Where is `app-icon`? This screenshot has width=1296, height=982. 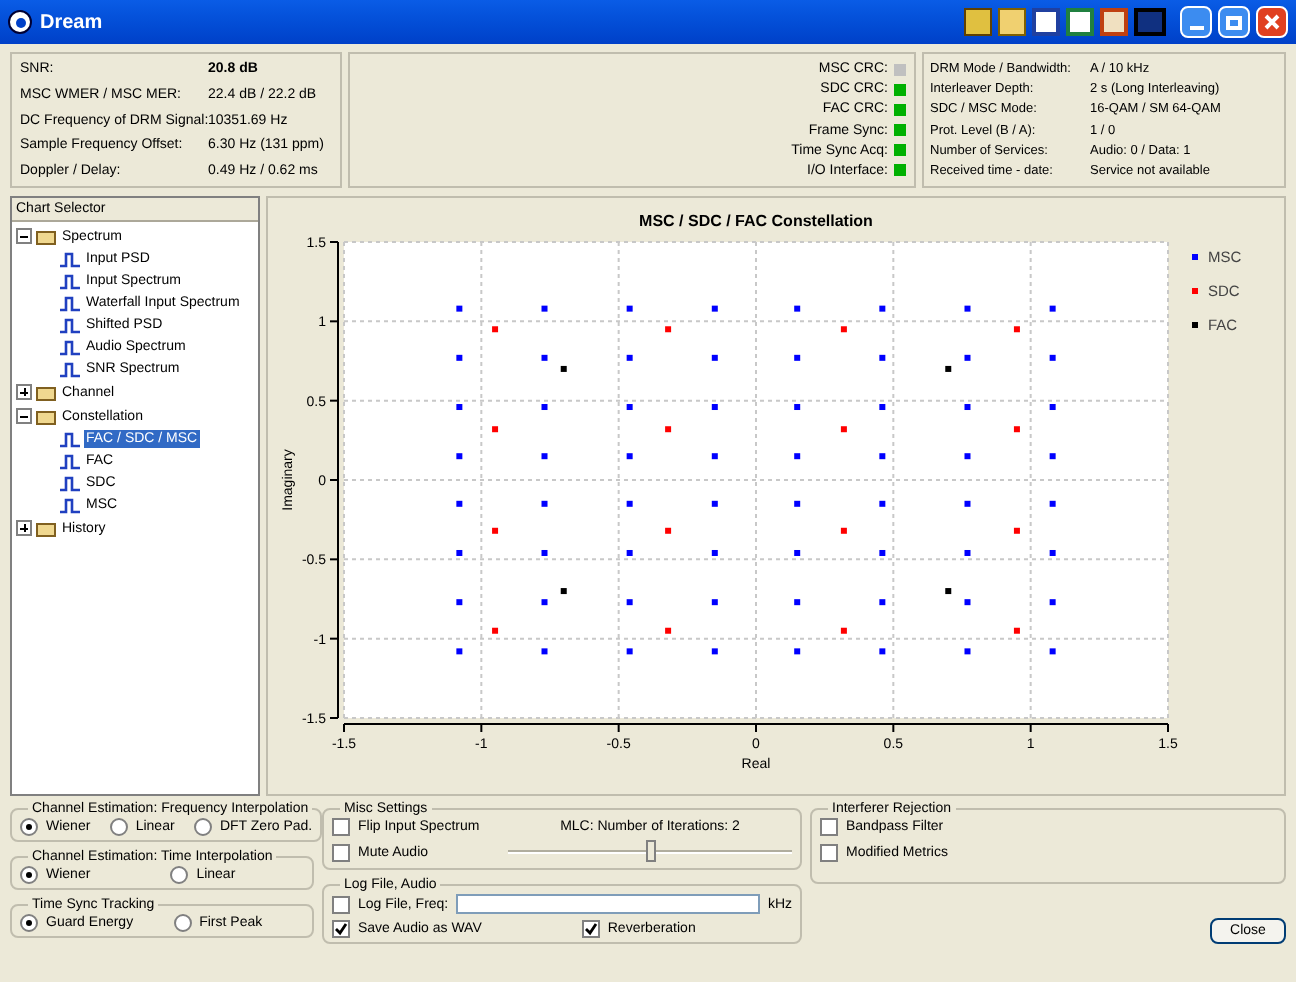 app-icon is located at coordinates (20, 22).